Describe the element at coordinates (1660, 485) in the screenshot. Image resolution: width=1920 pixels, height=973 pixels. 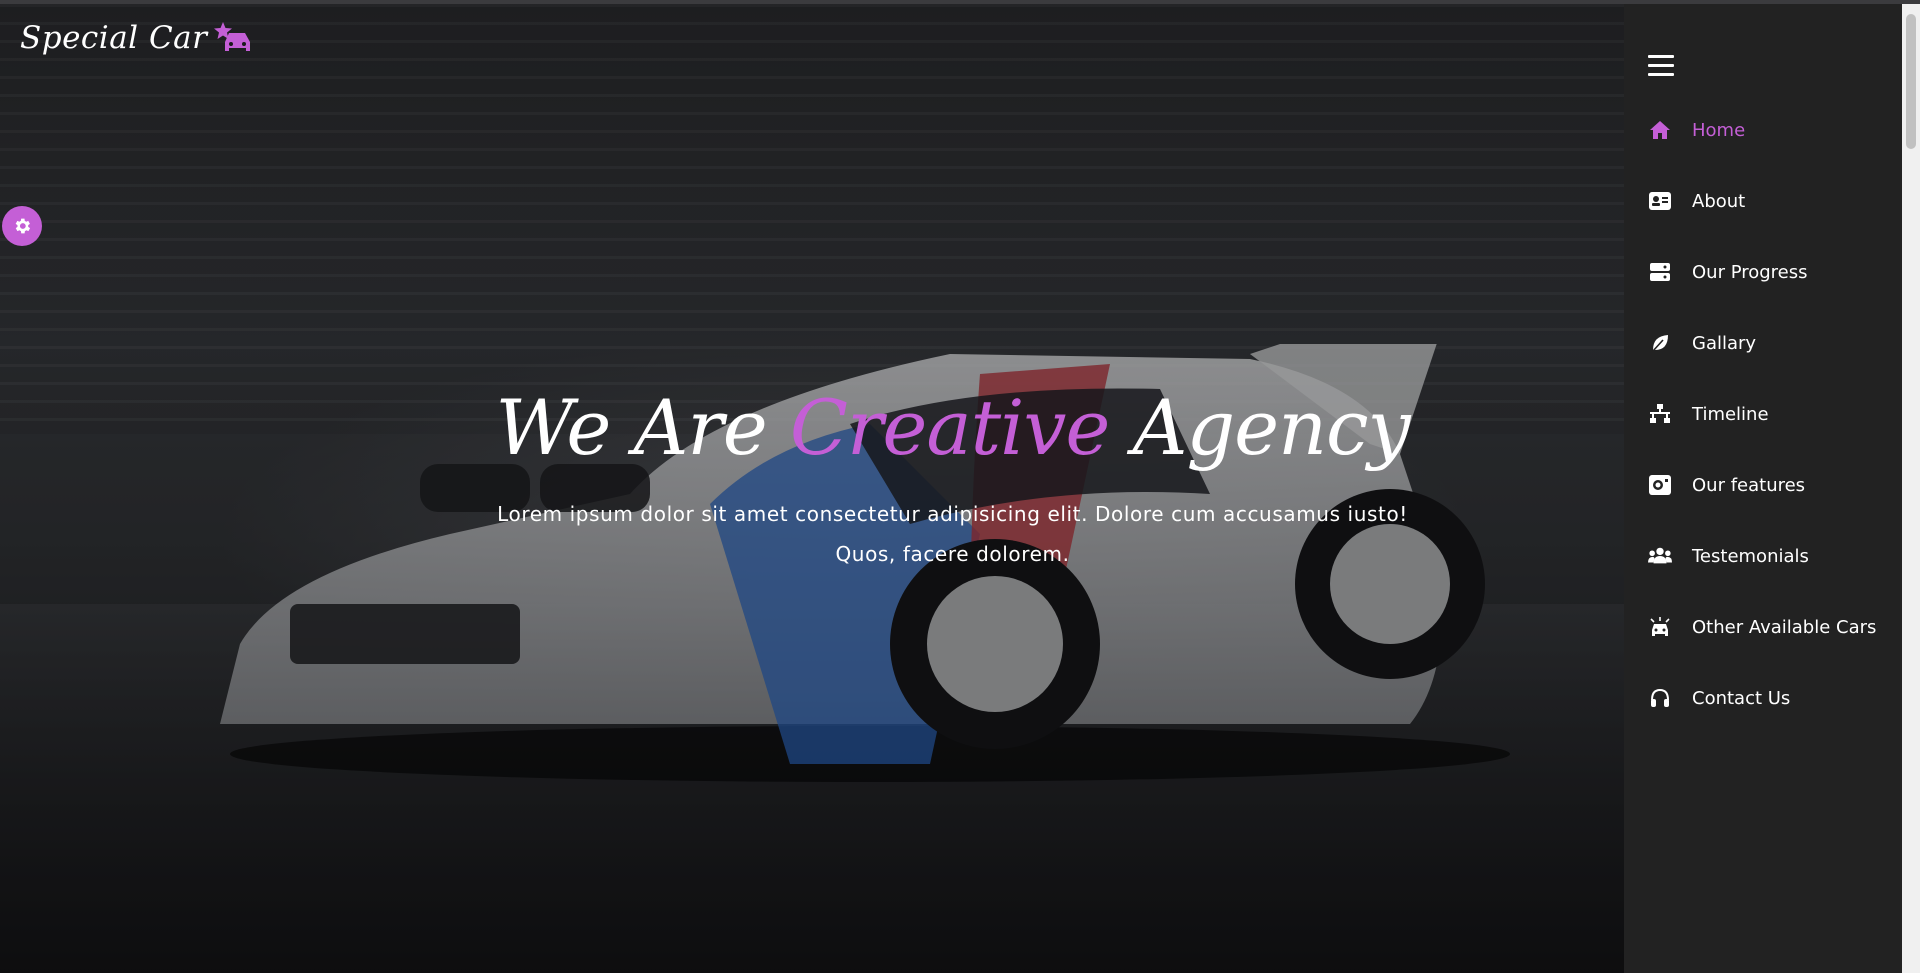
I see `features-icon` at that location.